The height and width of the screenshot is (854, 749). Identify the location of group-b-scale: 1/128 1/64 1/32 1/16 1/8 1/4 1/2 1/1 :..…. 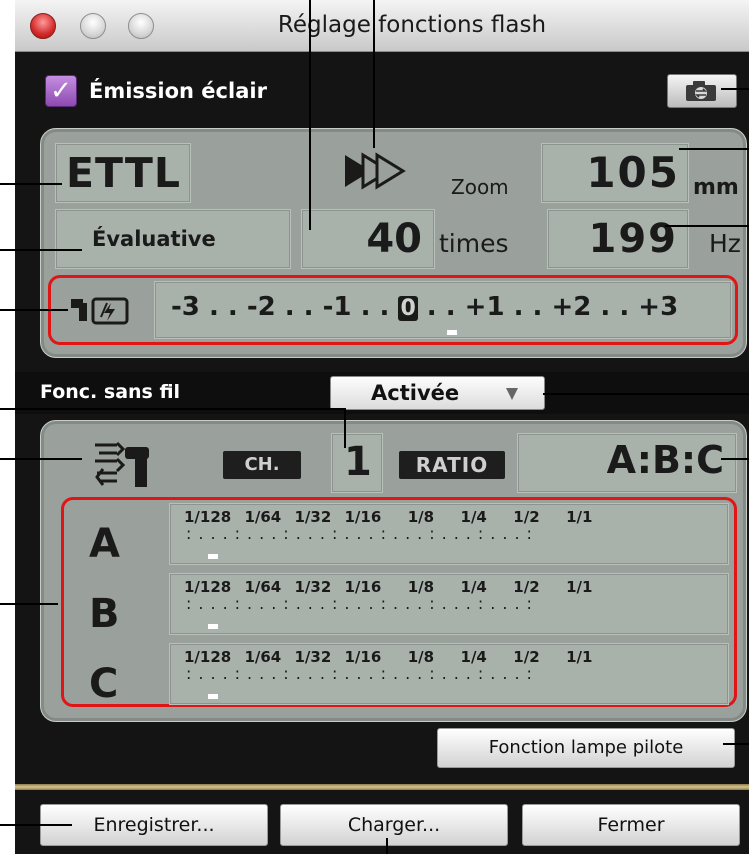
(449, 604).